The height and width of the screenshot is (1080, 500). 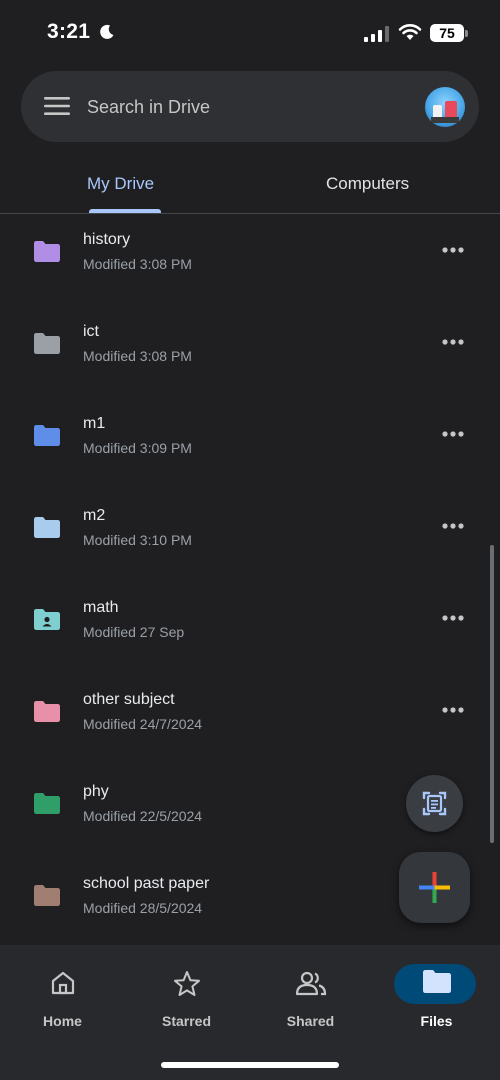 I want to click on nav-starred: Starred, so click(x=186, y=995).